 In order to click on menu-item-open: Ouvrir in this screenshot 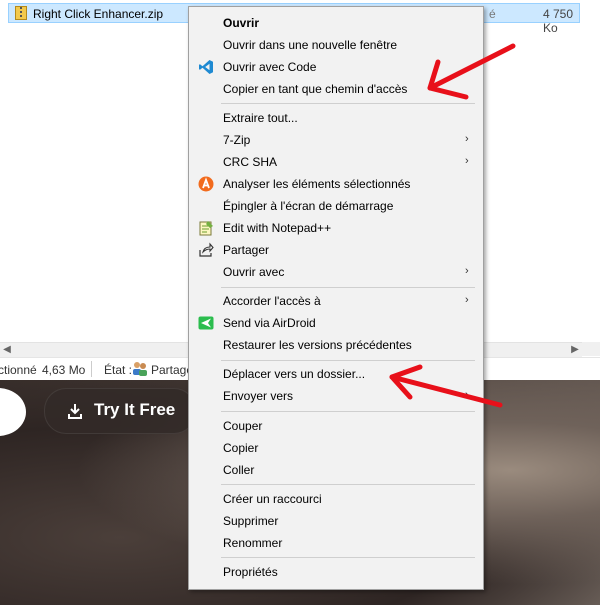, I will do `click(336, 23)`.